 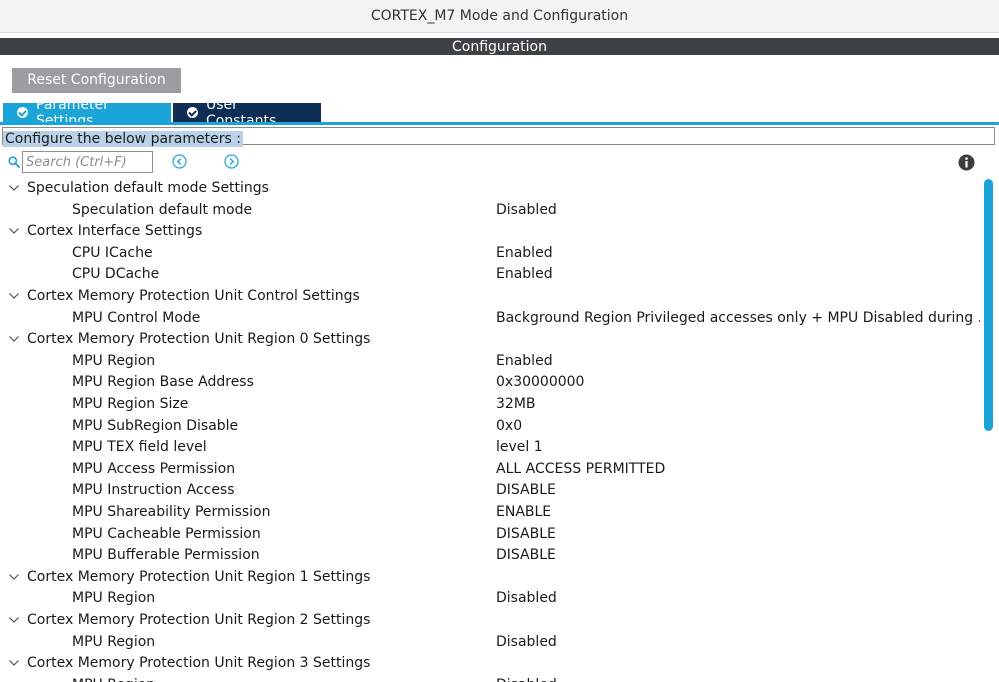 I want to click on tab-bar: Parameter Settings User Constants, so click(x=162, y=113).